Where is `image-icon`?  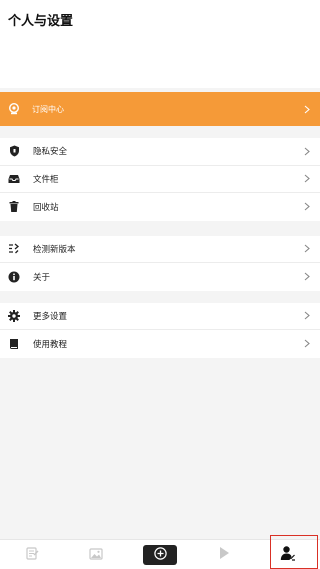 image-icon is located at coordinates (96, 554).